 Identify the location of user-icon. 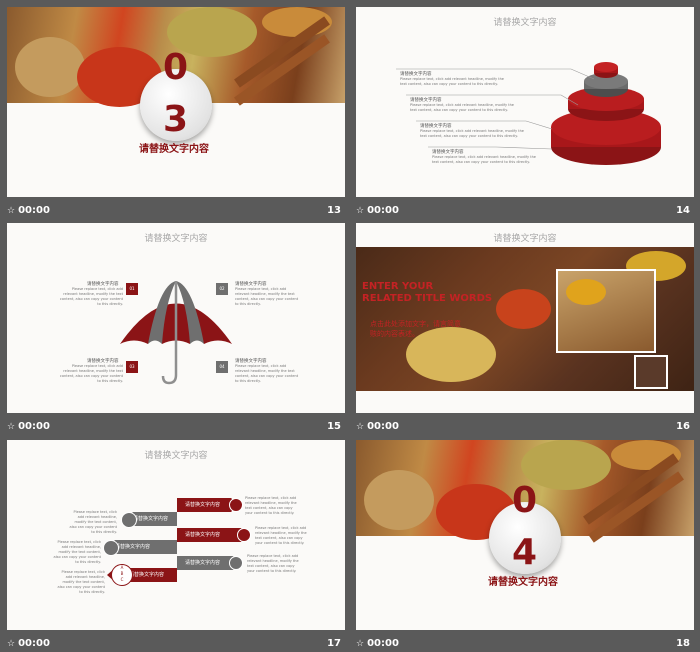
(129, 520).